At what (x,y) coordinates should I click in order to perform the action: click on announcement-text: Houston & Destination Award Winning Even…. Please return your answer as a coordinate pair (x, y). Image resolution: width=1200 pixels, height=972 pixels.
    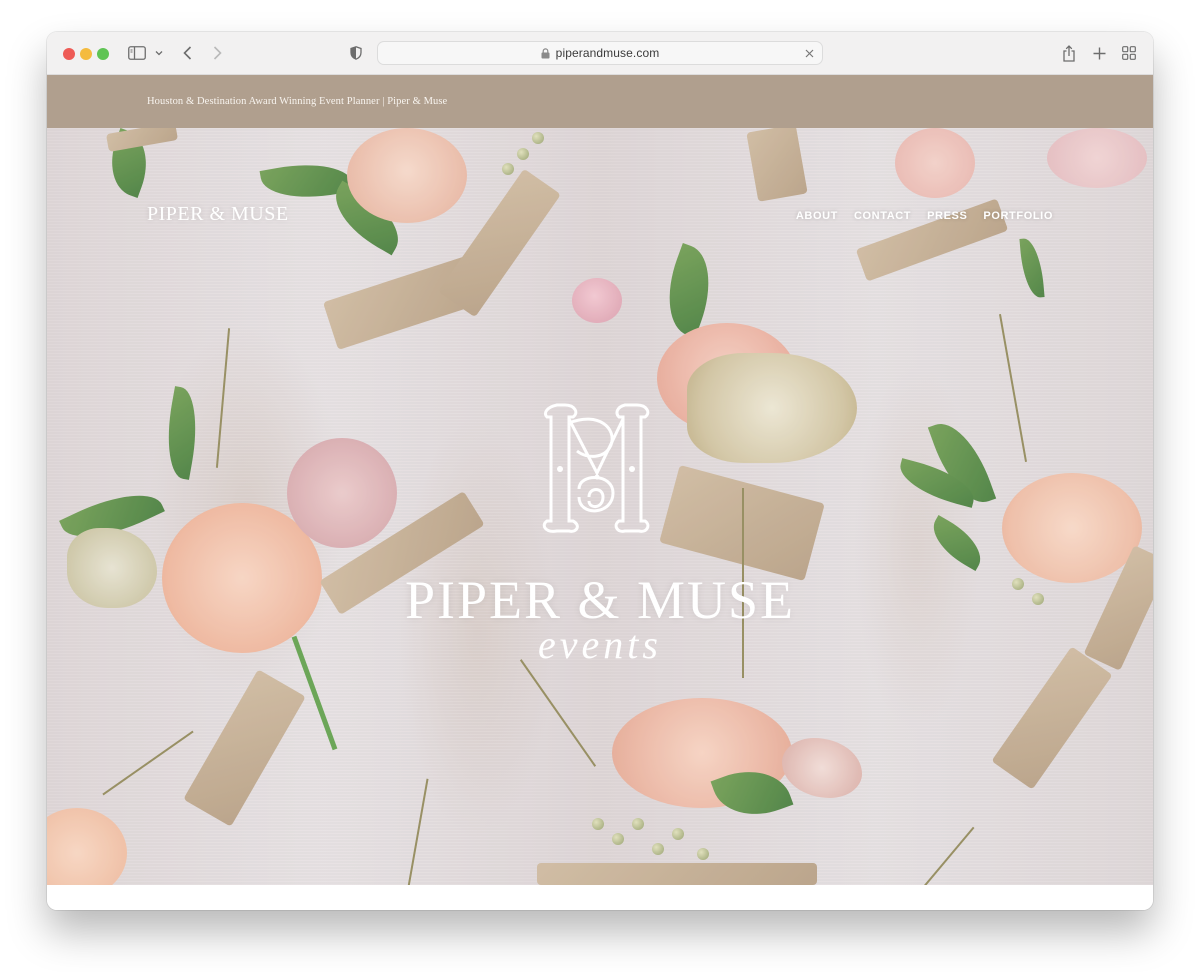
    Looking at the image, I should click on (297, 101).